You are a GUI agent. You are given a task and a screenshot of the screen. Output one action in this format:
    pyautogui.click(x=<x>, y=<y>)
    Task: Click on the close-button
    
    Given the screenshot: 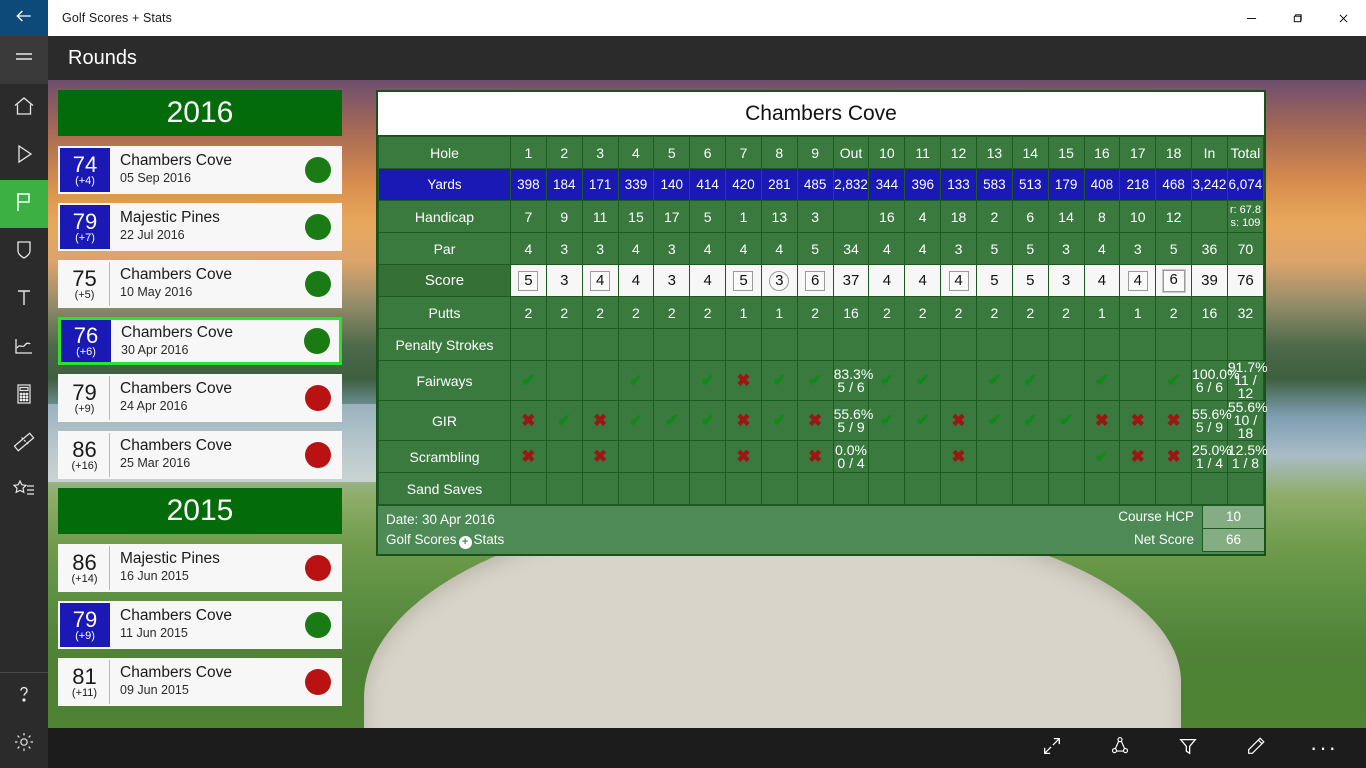 What is the action you would take?
    pyautogui.click(x=1343, y=18)
    